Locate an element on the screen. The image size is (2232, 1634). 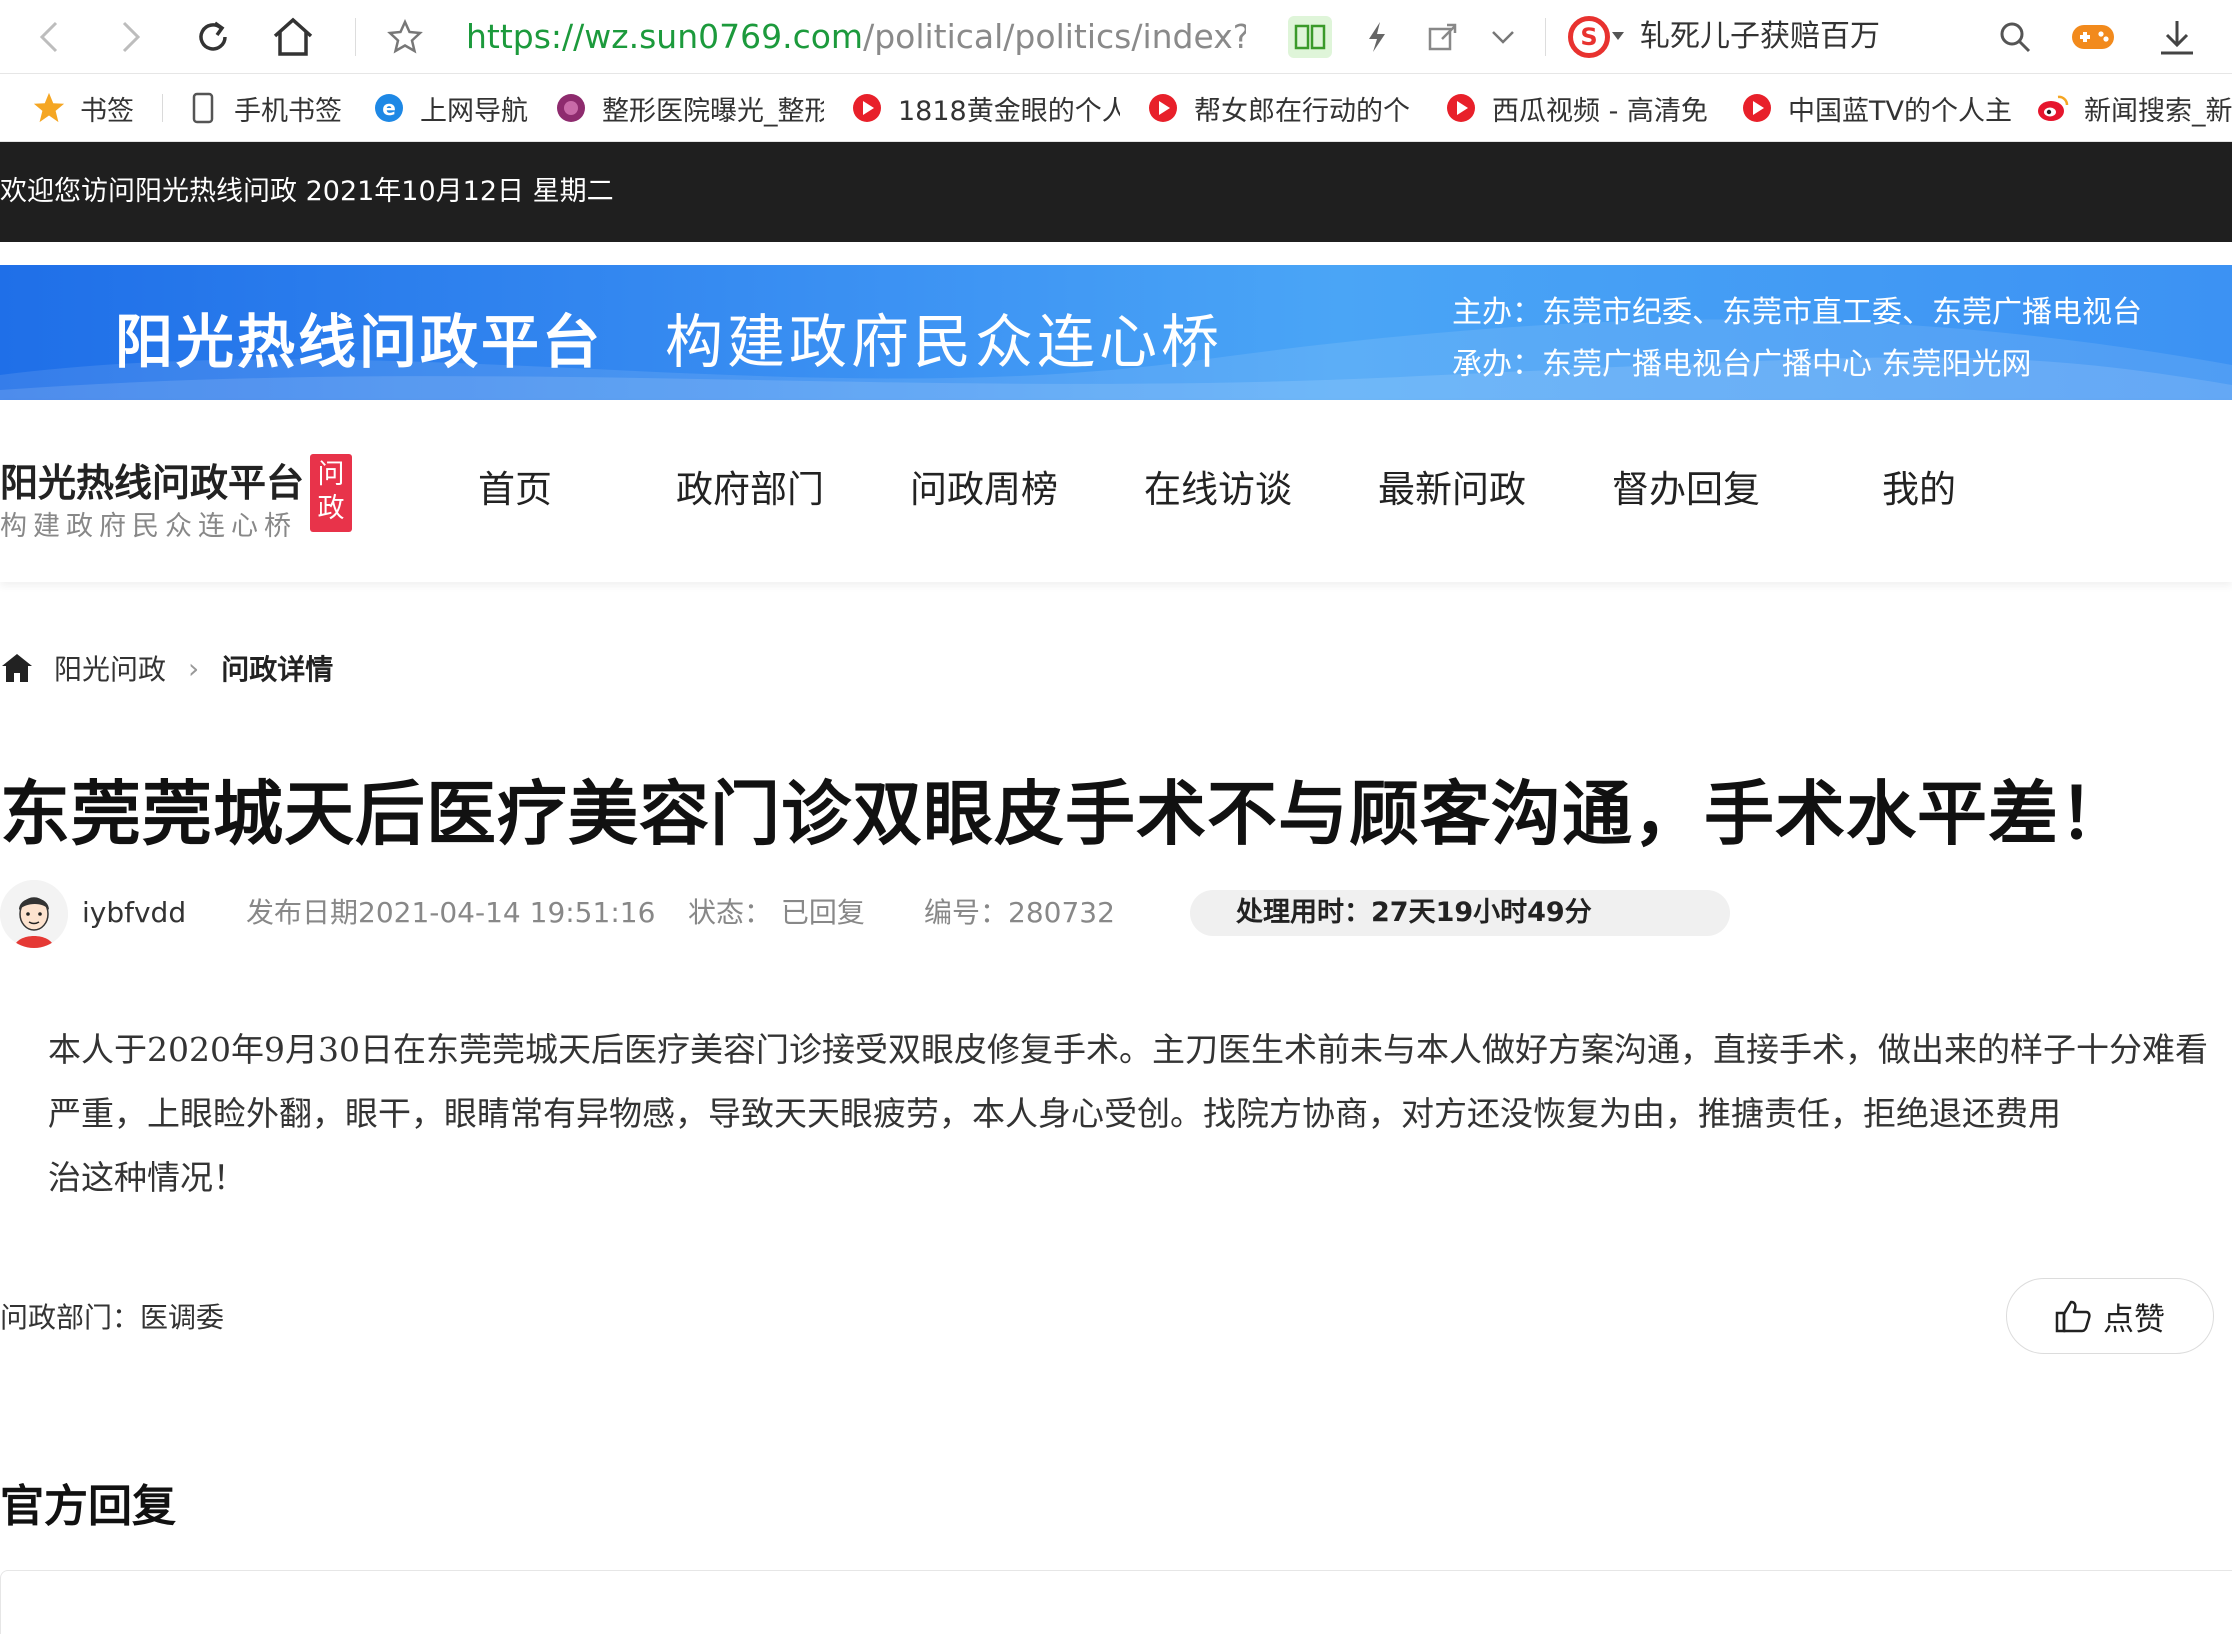
reader-mode-icon is located at coordinates (1310, 37).